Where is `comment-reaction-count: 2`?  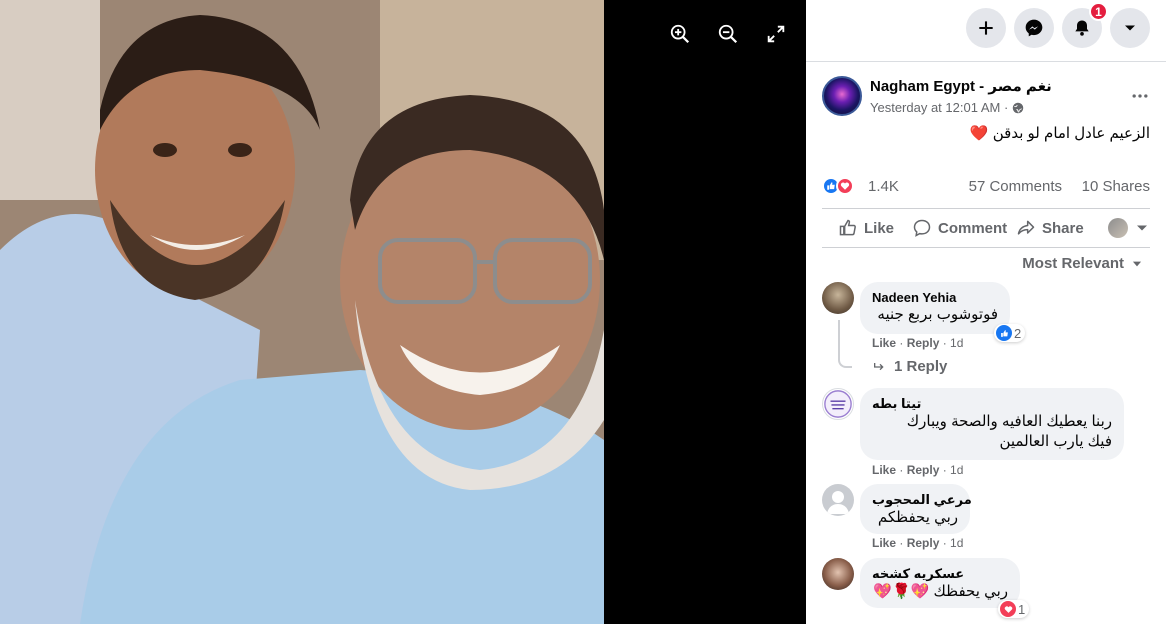
comment-reaction-count: 2 is located at coordinates (1018, 333).